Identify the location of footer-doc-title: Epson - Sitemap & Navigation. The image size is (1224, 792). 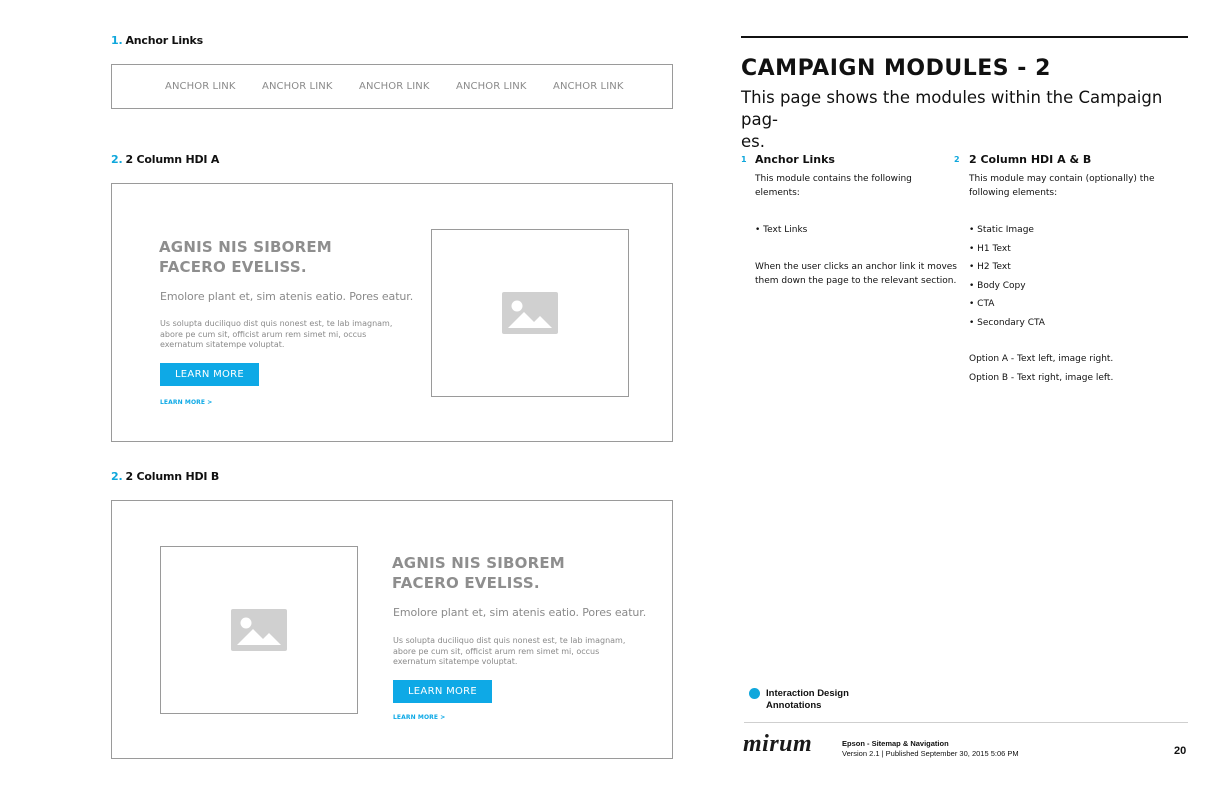
(895, 743).